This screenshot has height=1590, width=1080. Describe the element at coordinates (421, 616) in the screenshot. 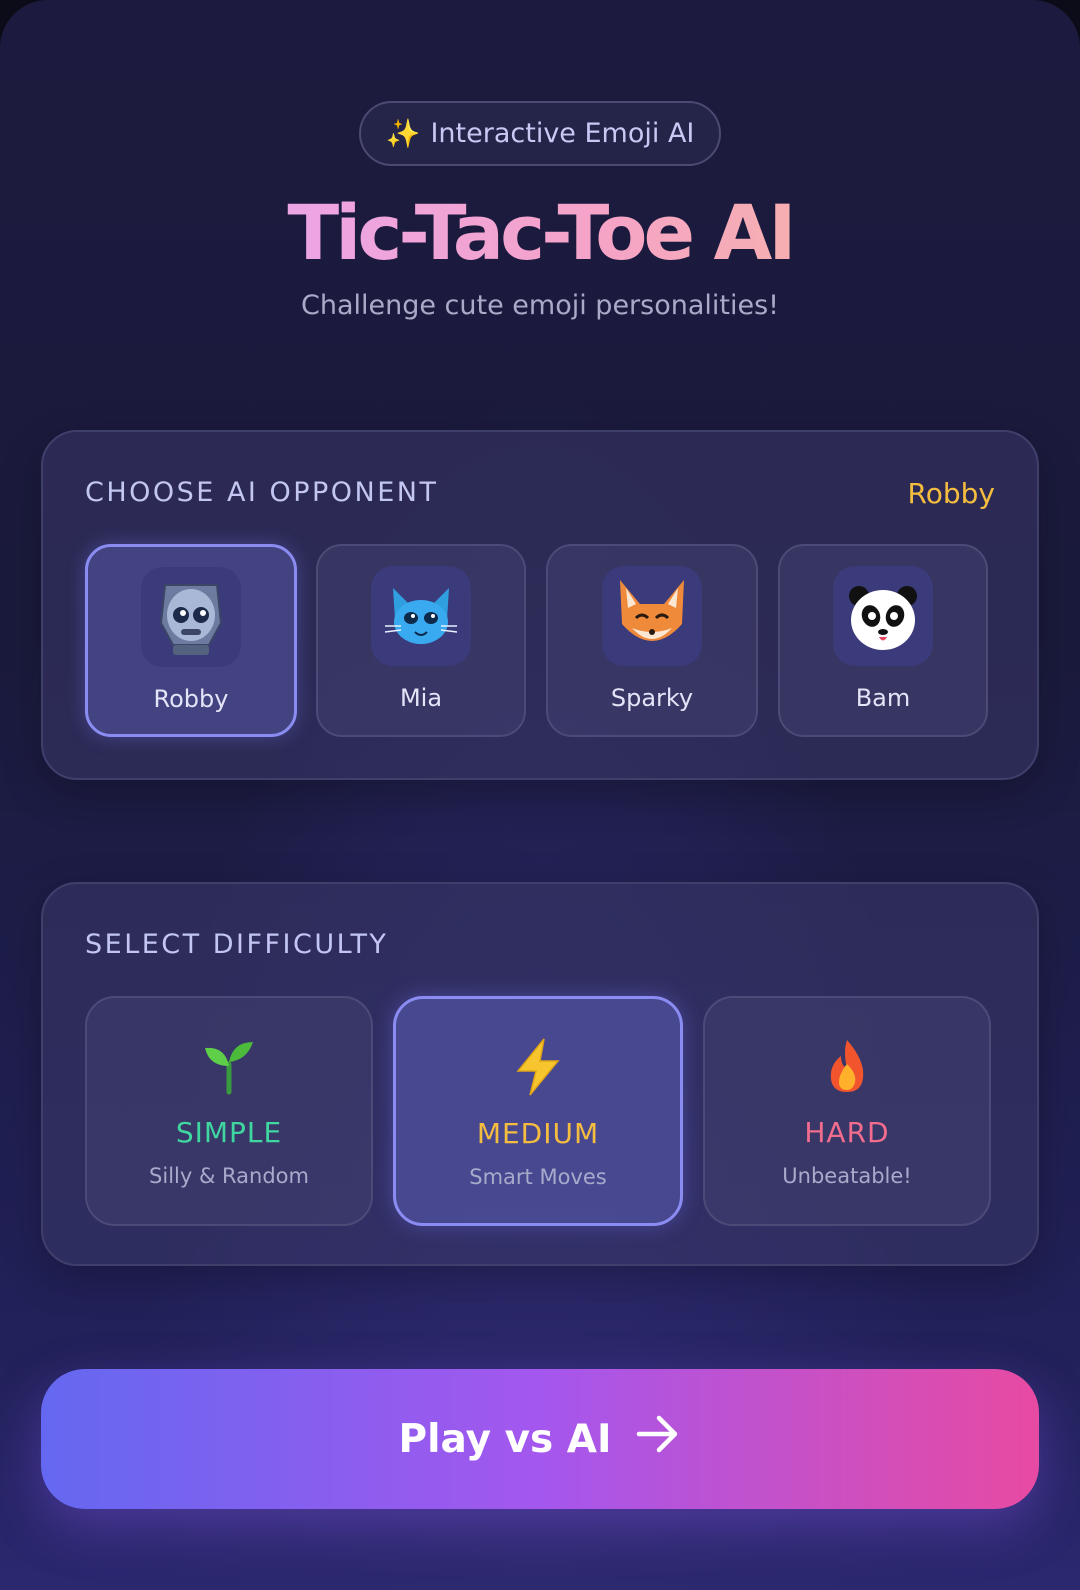

I see `cat-icon` at that location.